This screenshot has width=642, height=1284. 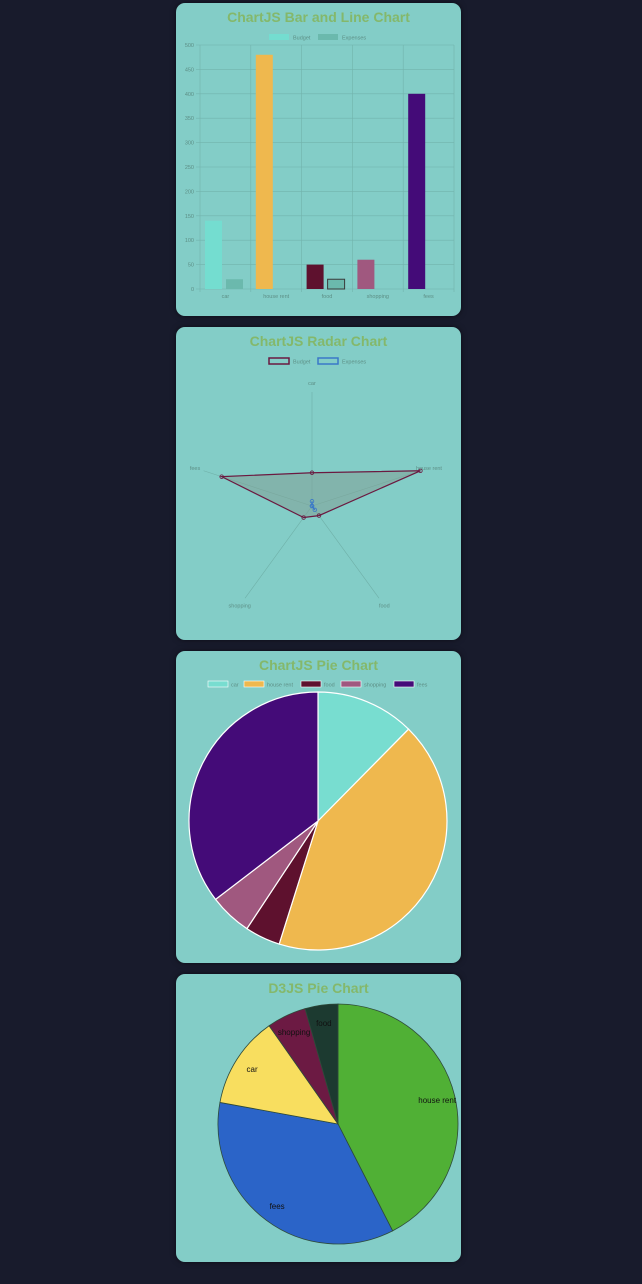 I want to click on x-tick-label: fees, so click(x=428, y=297).